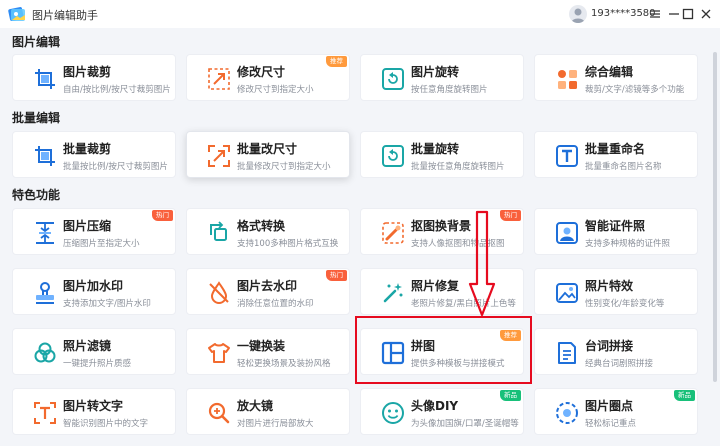 The height and width of the screenshot is (446, 720). What do you see at coordinates (268, 411) in the screenshot?
I see `card-magnifier: 放大镜 对图片进行局部放大` at bounding box center [268, 411].